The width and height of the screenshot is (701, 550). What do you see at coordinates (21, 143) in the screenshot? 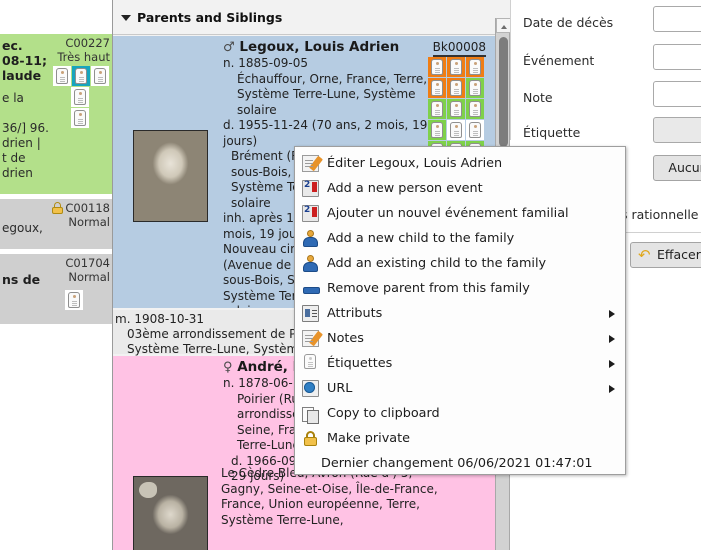
I see `list-item-text: drien |` at bounding box center [21, 143].